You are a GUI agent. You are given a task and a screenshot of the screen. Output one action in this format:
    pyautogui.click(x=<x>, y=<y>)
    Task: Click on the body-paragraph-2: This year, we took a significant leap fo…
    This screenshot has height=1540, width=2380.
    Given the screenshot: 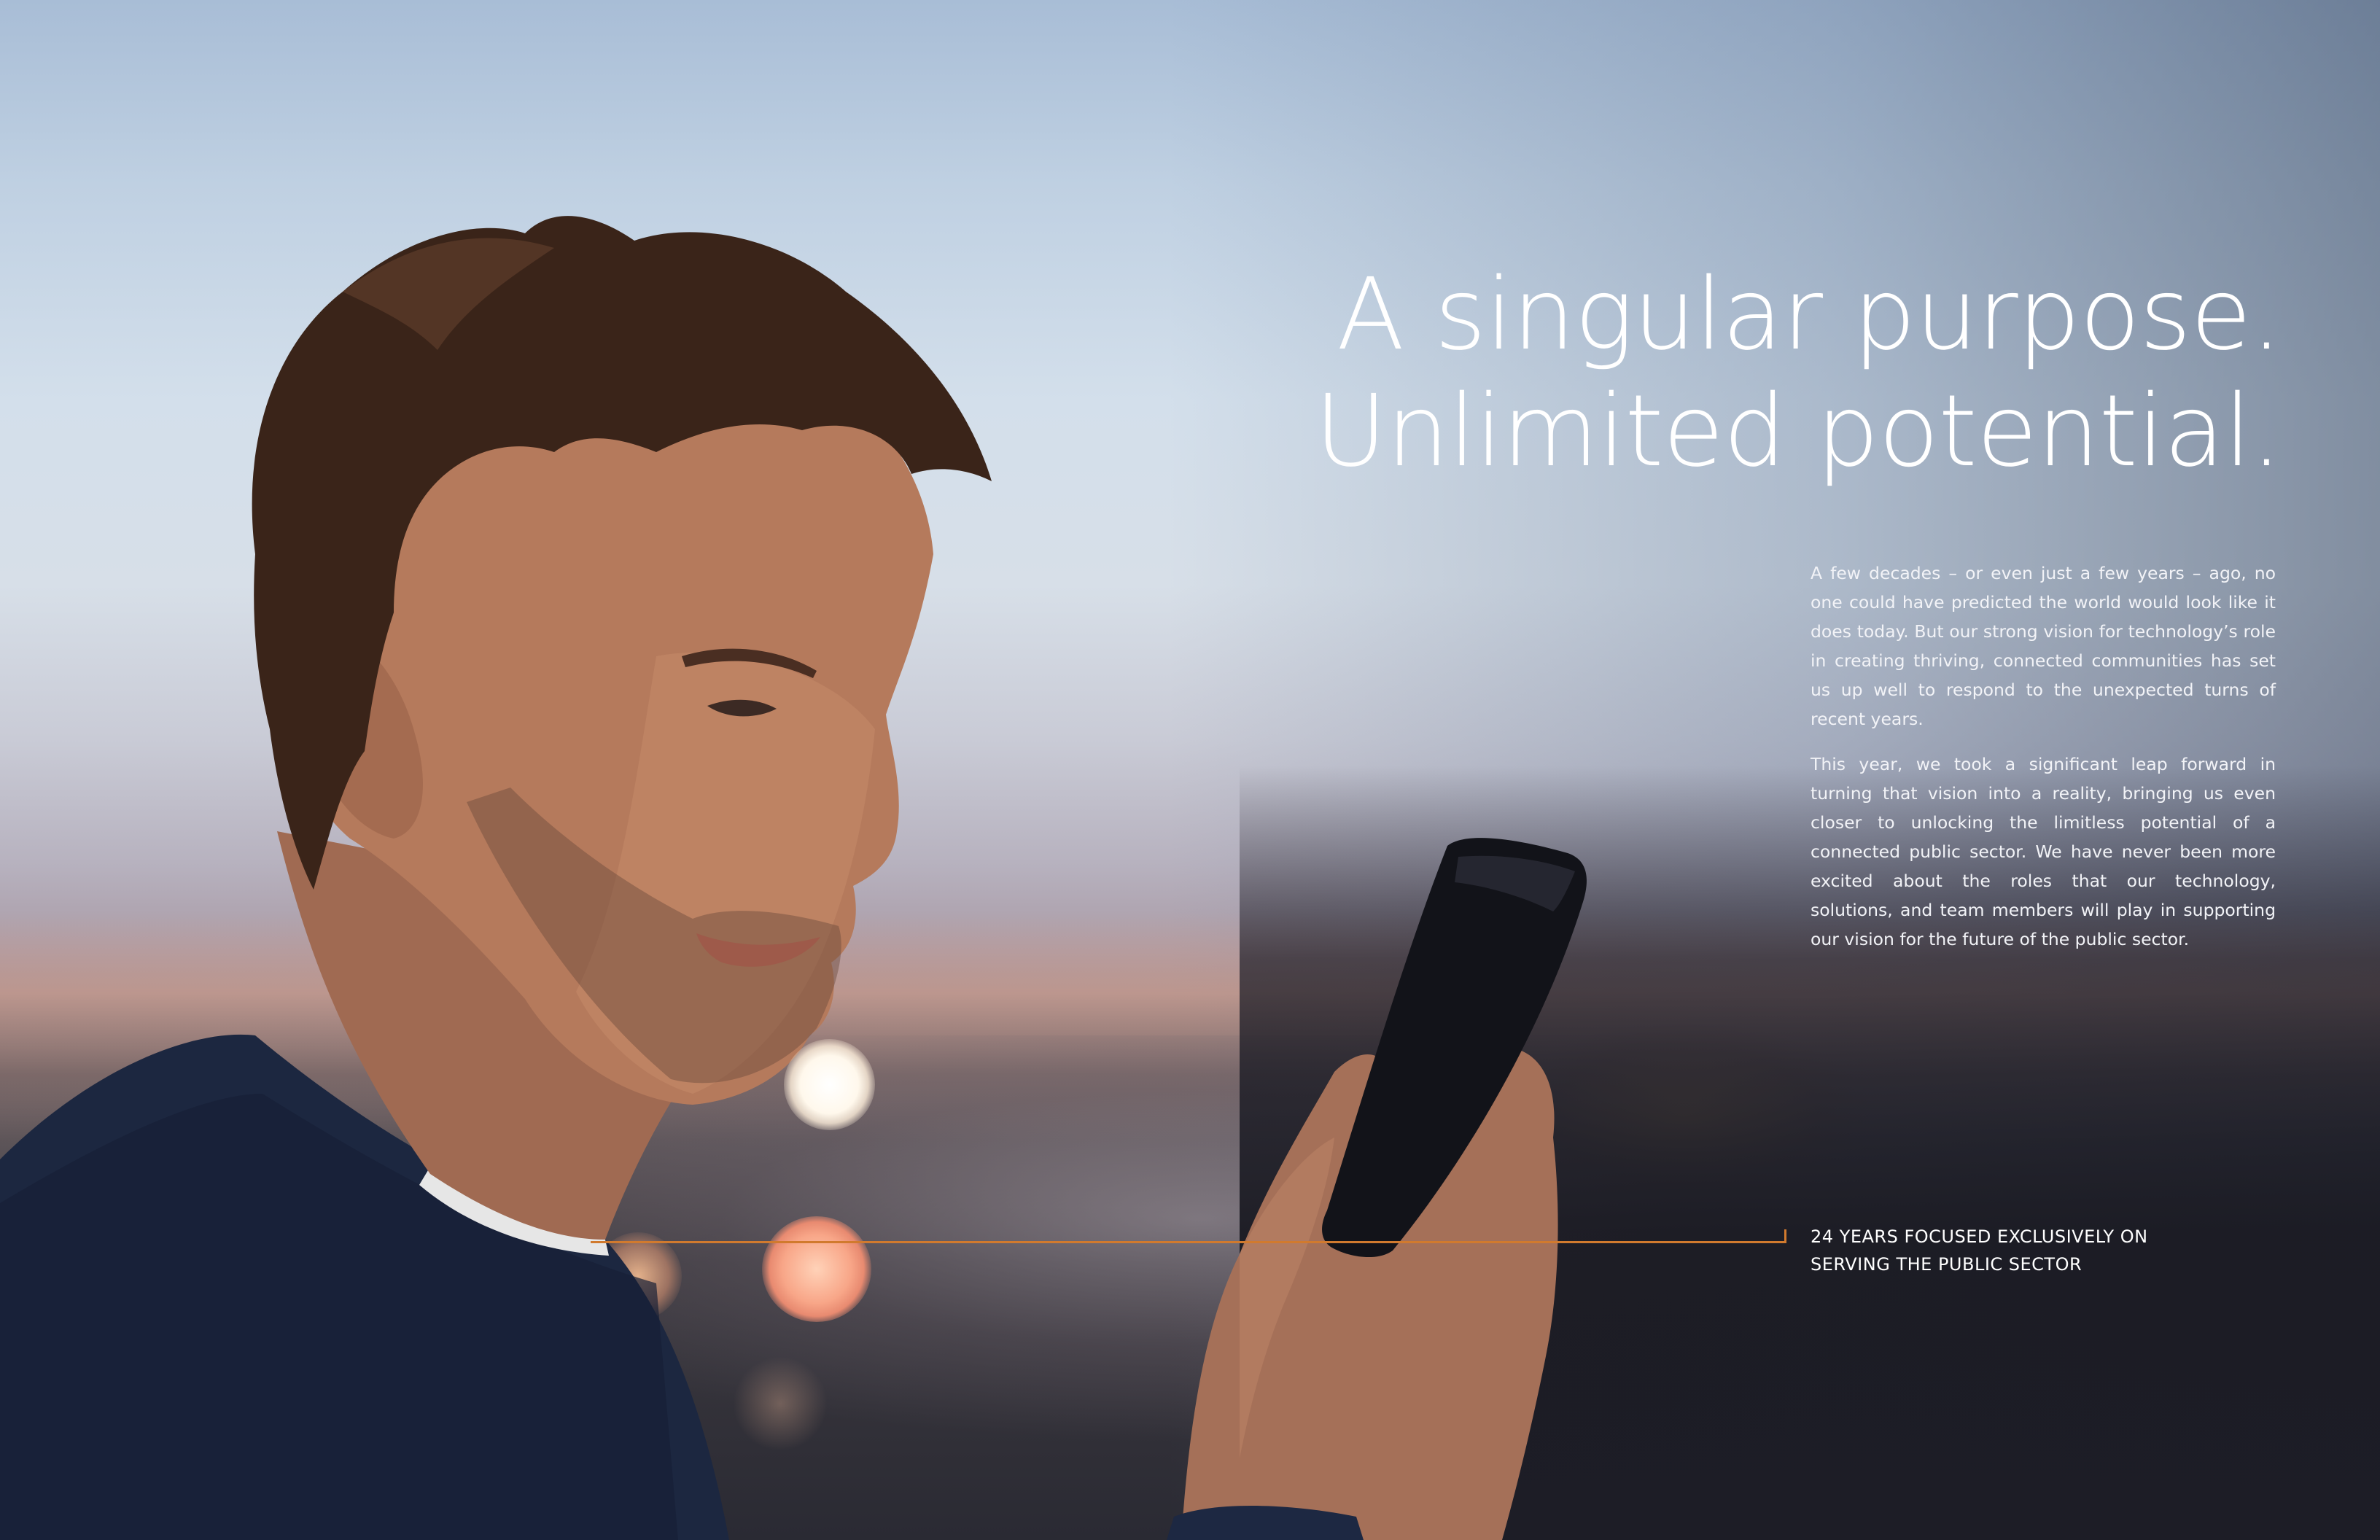 What is the action you would take?
    pyautogui.click(x=2043, y=851)
    